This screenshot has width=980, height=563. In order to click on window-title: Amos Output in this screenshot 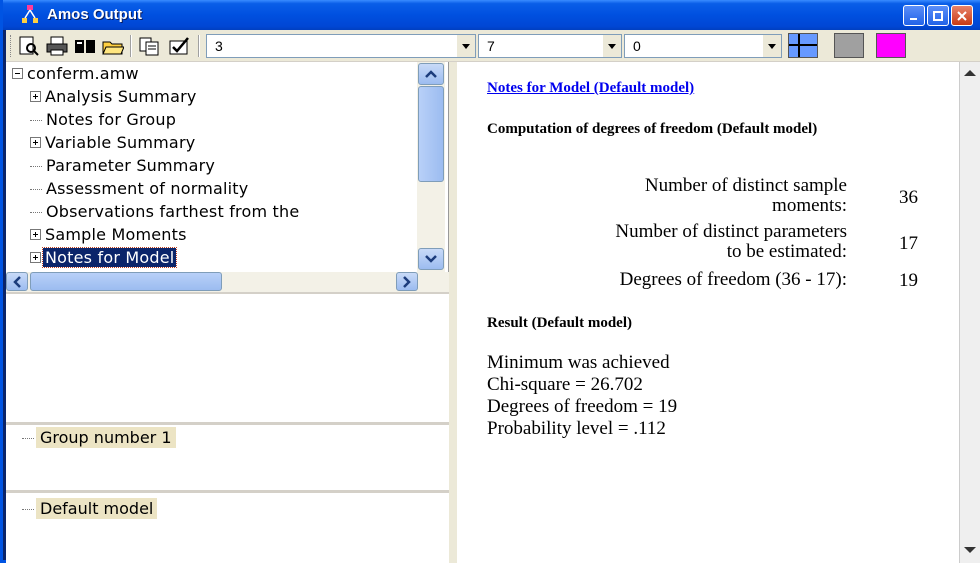, I will do `click(94, 14)`.